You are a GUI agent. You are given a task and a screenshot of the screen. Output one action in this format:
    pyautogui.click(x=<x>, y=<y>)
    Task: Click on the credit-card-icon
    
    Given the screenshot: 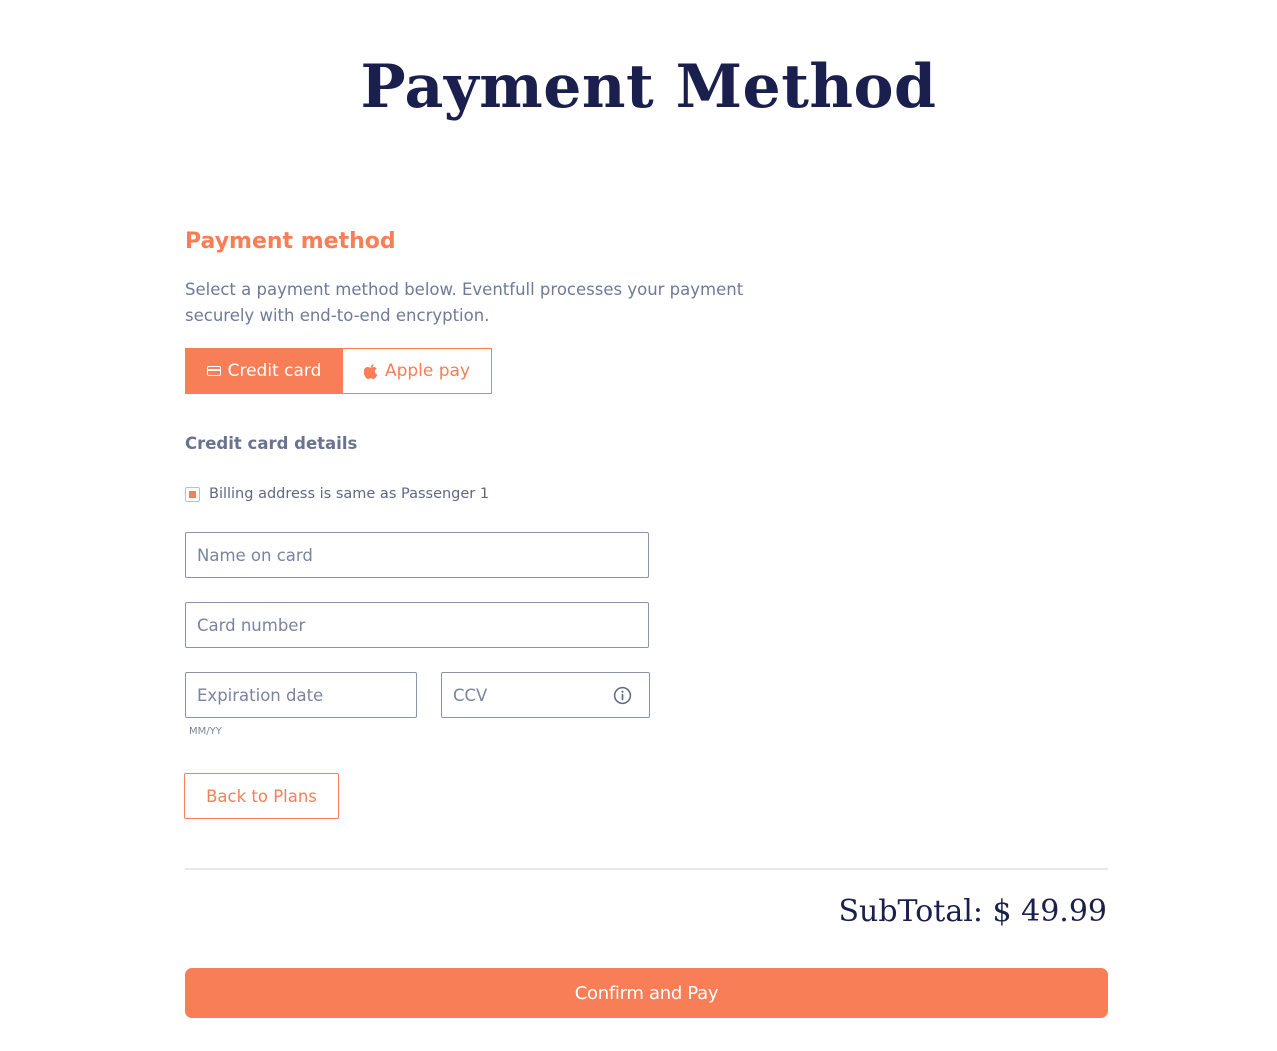 What is the action you would take?
    pyautogui.click(x=213, y=371)
    